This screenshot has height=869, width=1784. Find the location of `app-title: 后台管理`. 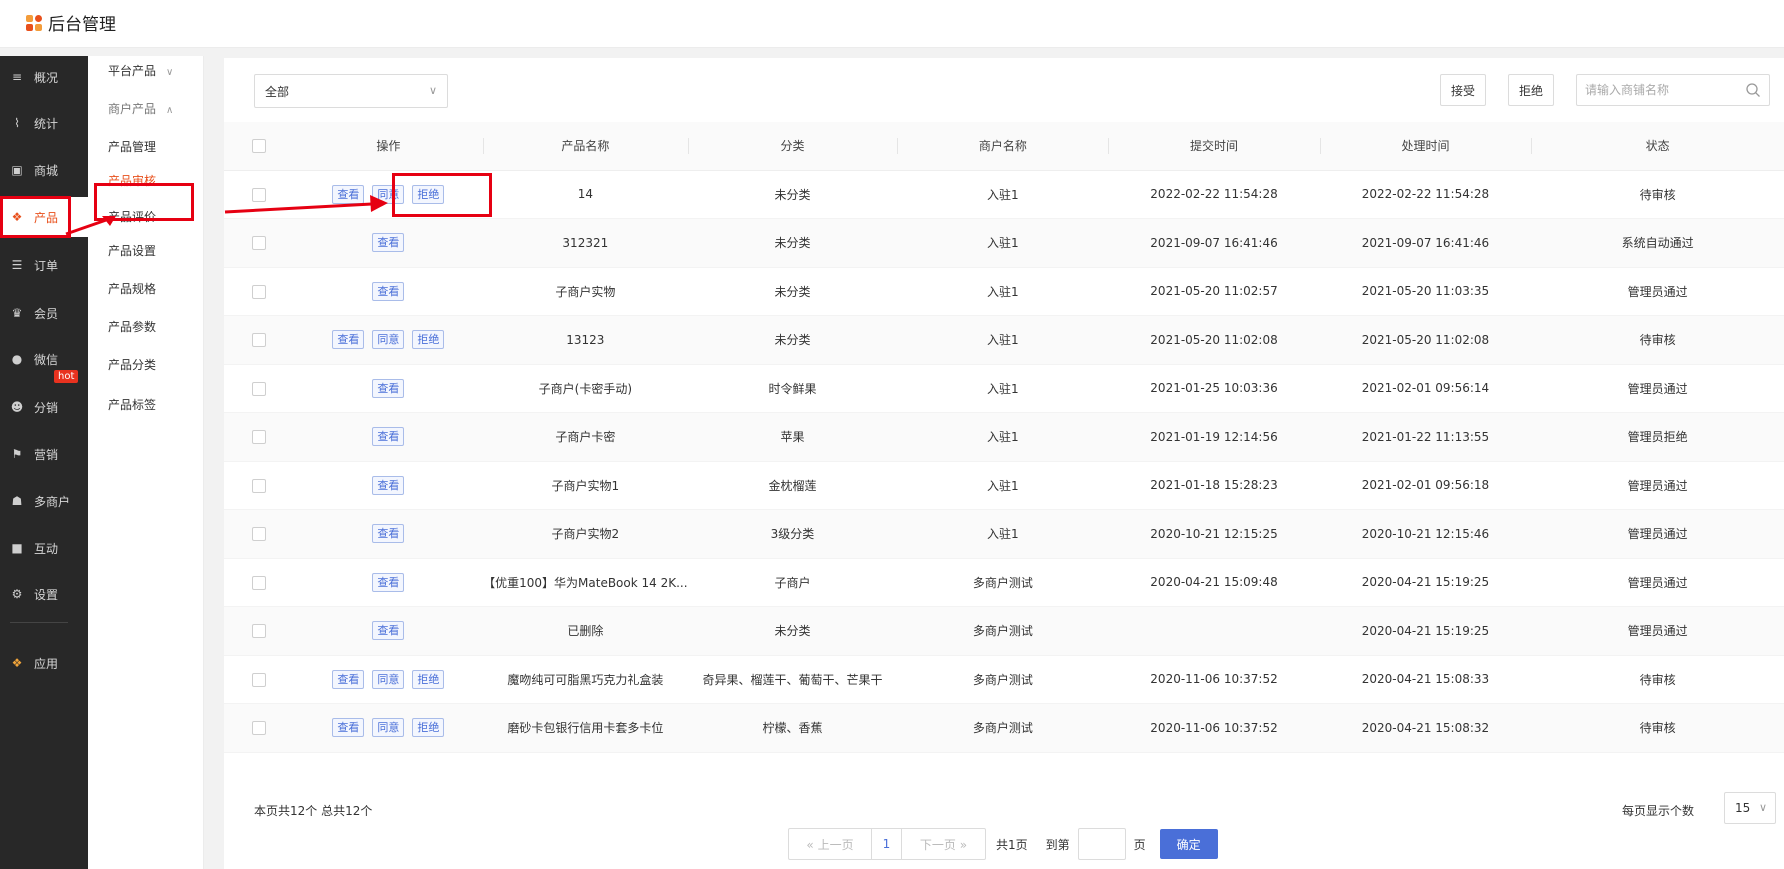

app-title: 后台管理 is located at coordinates (82, 25).